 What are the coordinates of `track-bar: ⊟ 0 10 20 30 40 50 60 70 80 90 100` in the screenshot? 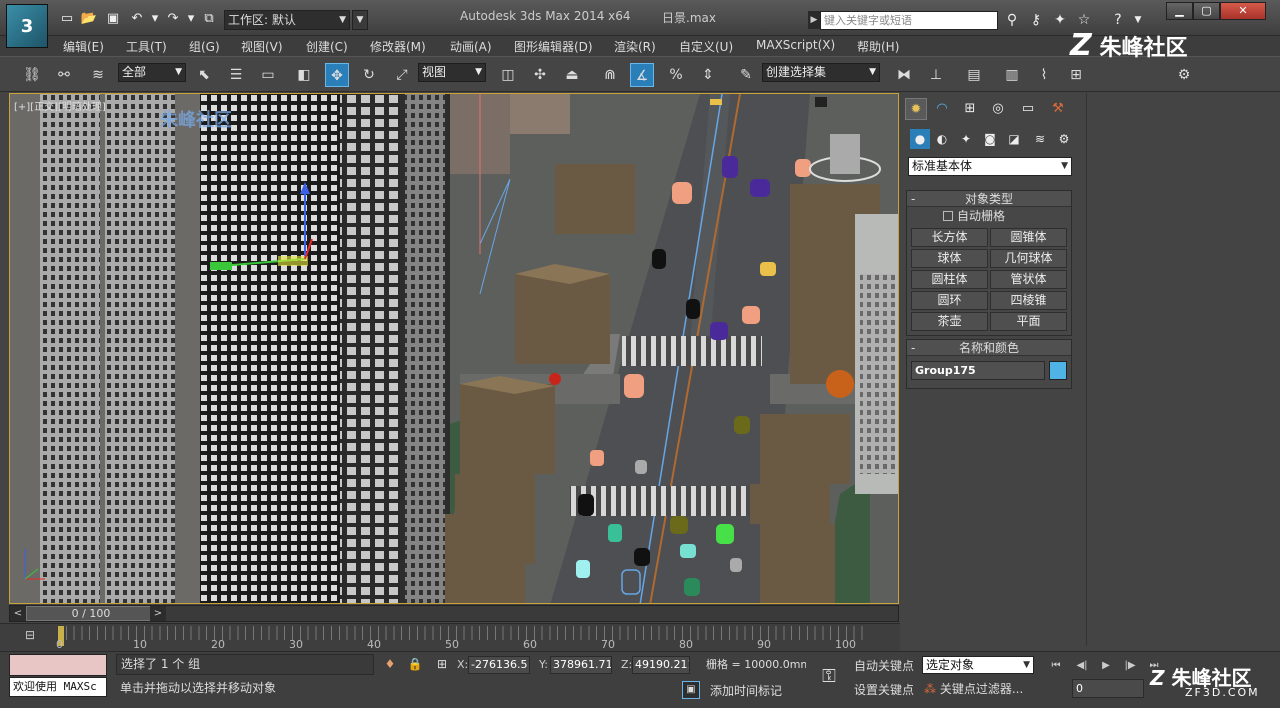 It's located at (450, 637).